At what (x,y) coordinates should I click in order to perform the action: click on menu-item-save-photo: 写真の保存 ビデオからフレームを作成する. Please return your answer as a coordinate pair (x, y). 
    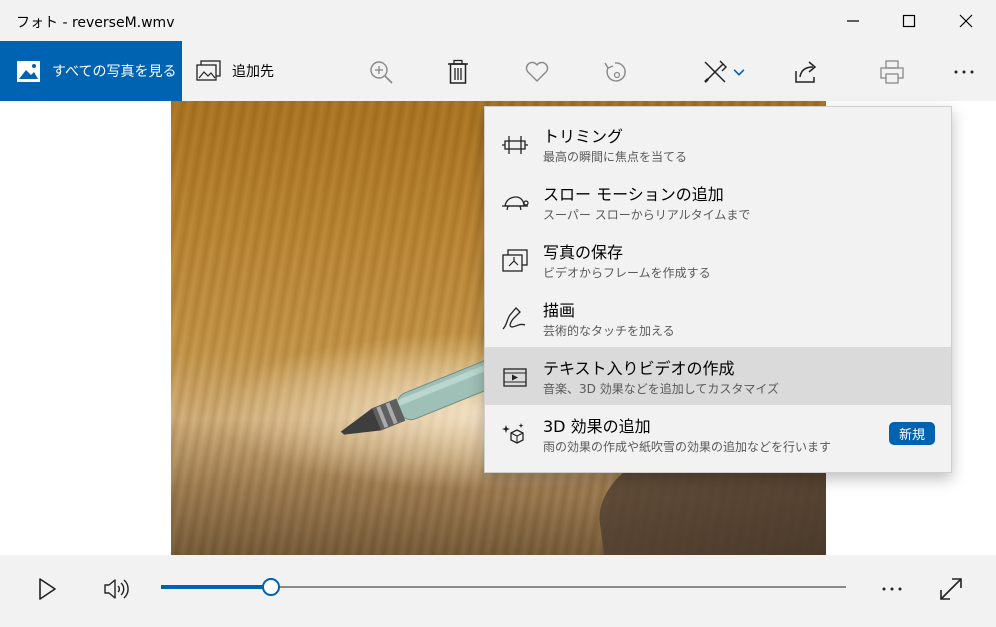
    Looking at the image, I should click on (718, 260).